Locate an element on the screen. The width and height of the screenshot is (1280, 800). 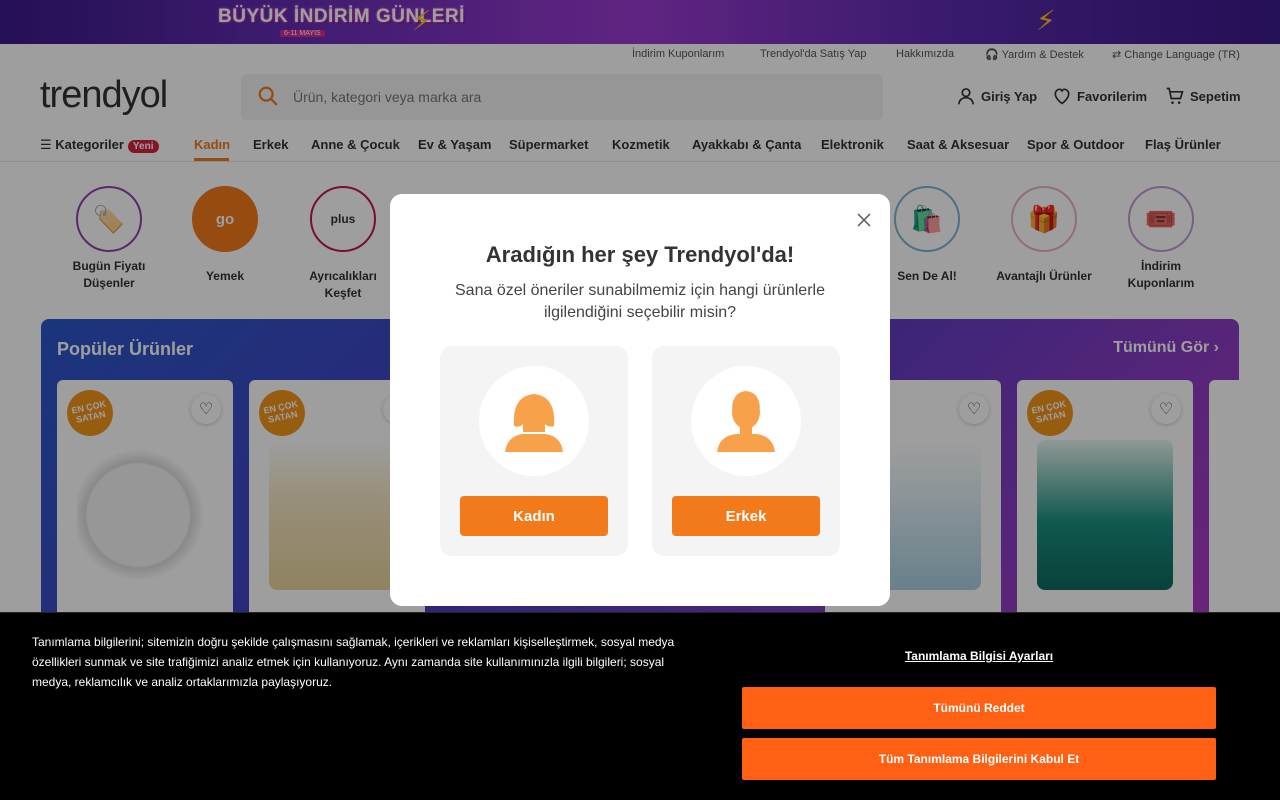
female-button: Kadın is located at coordinates (534, 516).